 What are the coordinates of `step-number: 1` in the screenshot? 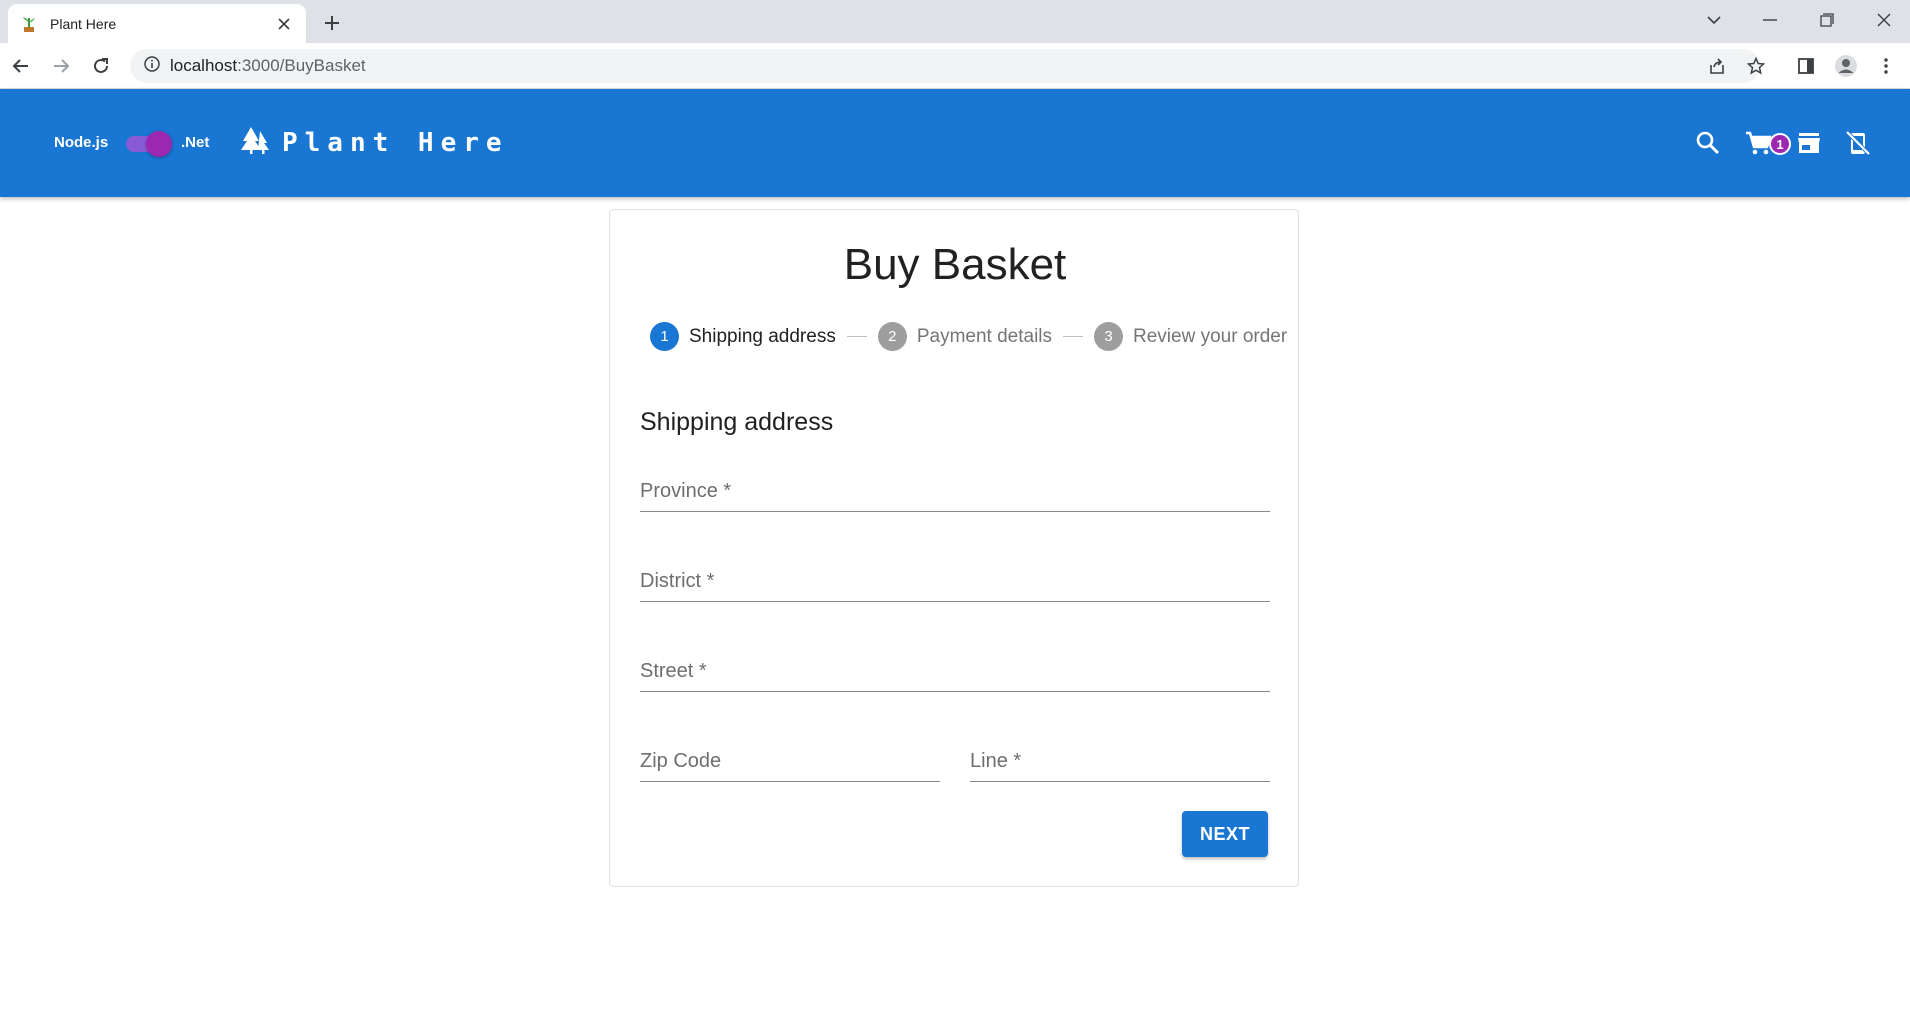 It's located at (664, 336).